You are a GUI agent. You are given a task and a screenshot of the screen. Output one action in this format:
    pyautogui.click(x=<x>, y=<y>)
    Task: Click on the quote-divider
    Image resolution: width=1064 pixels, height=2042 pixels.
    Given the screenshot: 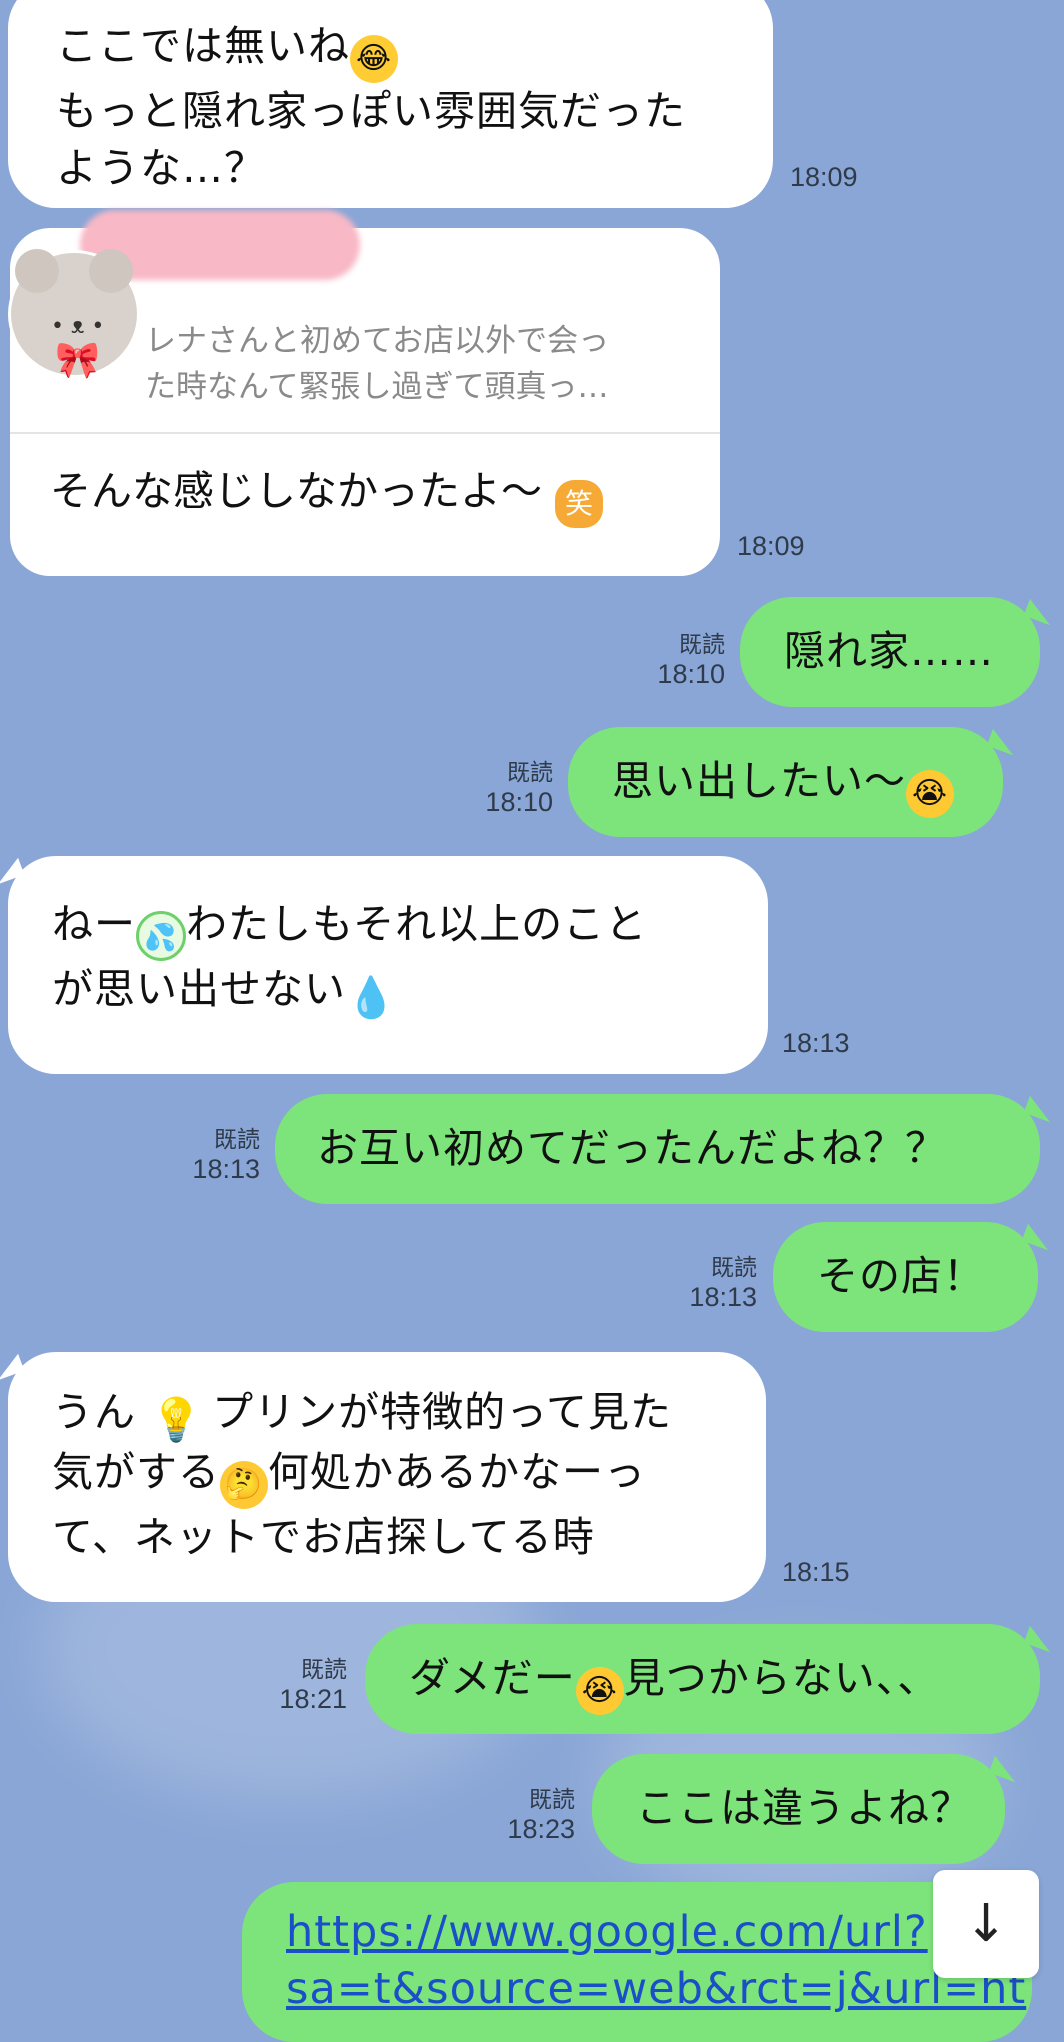 What is the action you would take?
    pyautogui.click(x=365, y=433)
    